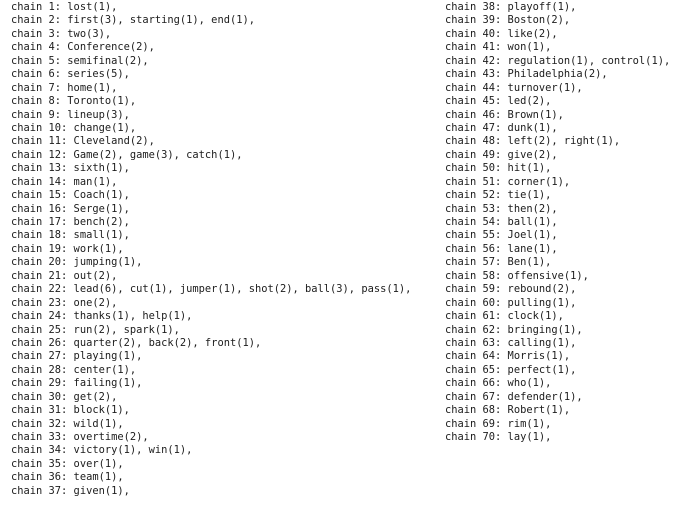 The height and width of the screenshot is (511, 681). What do you see at coordinates (511, 342) in the screenshot?
I see `chain-entry: chain 63: calling(1),` at bounding box center [511, 342].